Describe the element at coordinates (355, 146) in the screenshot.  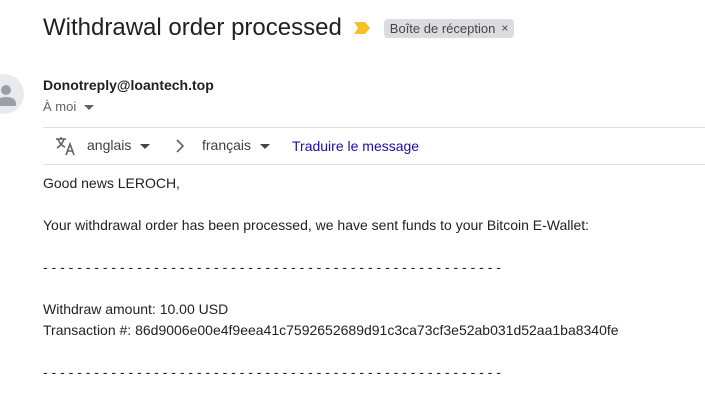
I see `translate-message-link: Traduire le message` at that location.